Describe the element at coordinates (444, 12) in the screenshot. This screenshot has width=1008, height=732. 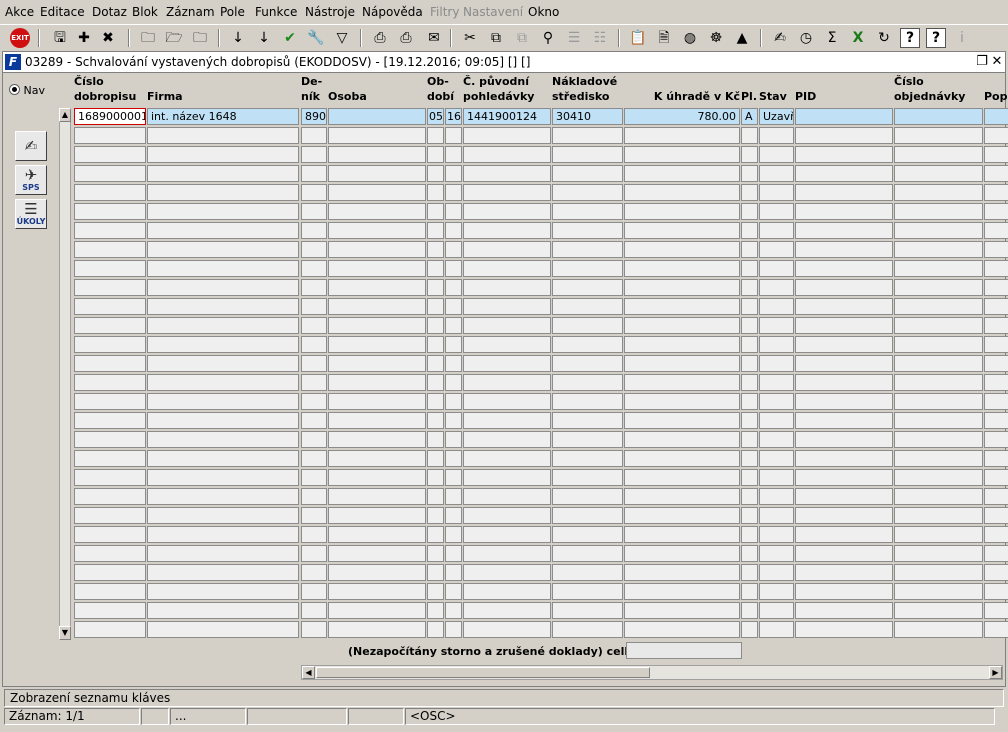
I see `menu-filtry: Filtry` at that location.